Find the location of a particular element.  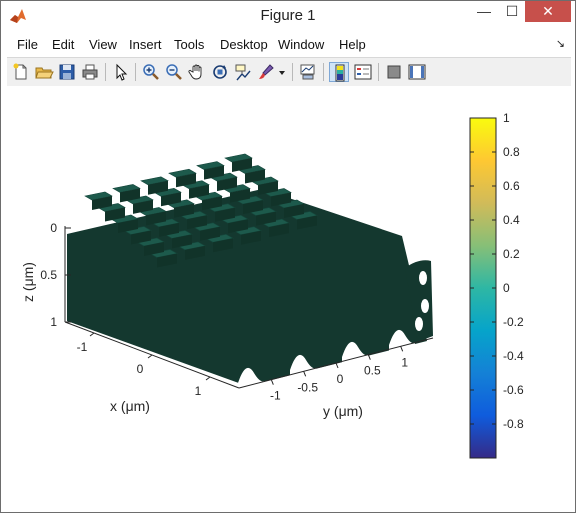

legend-icon is located at coordinates (363, 72).